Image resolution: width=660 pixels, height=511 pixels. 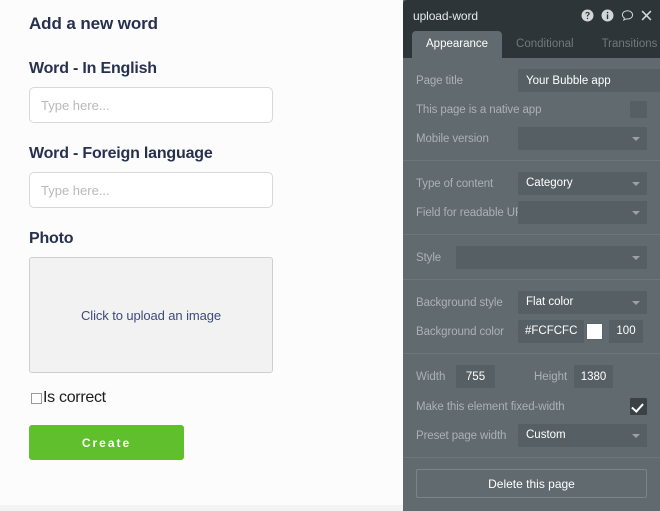 I want to click on height-label: Height, so click(x=551, y=376).